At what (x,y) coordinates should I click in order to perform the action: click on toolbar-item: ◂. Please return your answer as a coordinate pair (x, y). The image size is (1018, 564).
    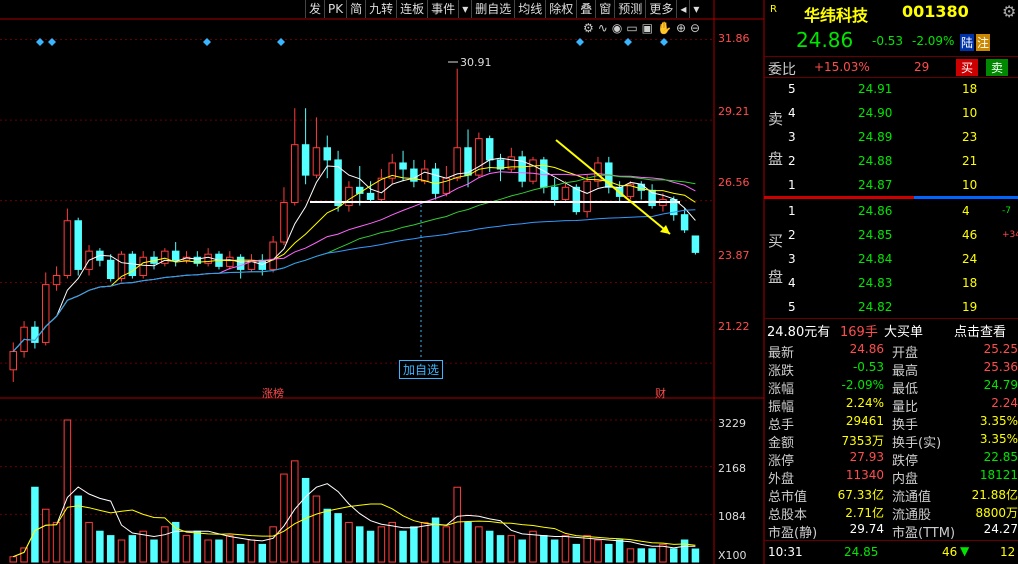
    Looking at the image, I should click on (682, 9).